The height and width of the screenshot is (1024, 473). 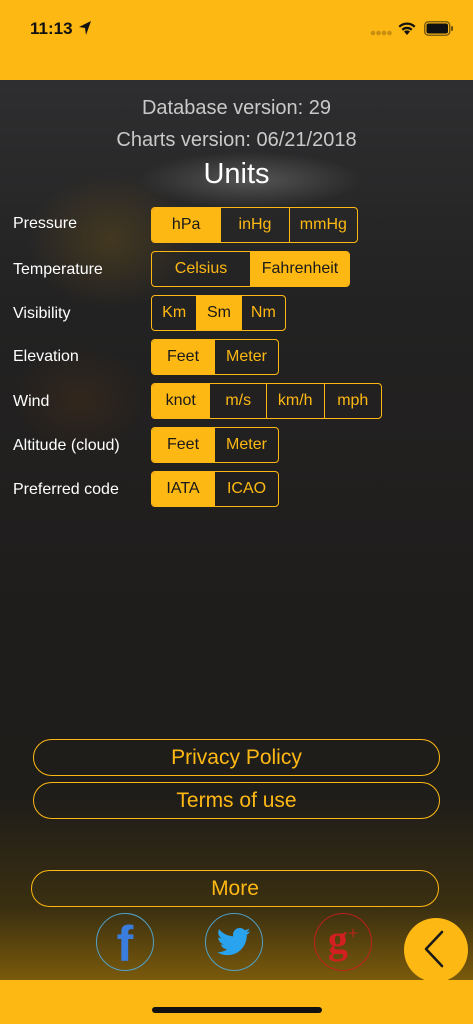 I want to click on wind-option-knot: knot, so click(x=181, y=401).